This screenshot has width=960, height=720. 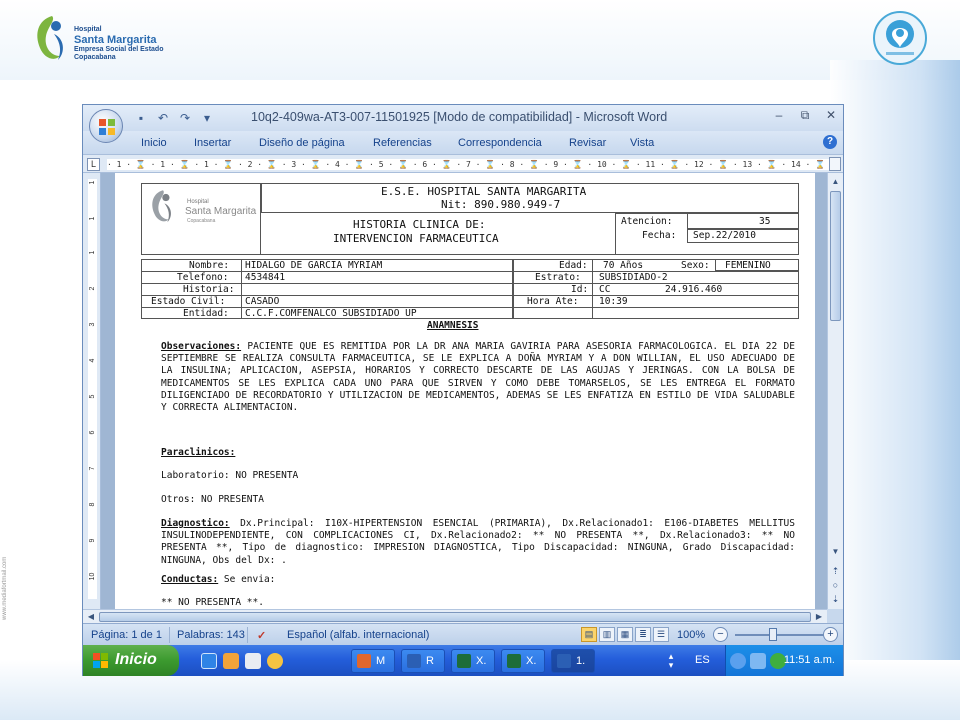 What do you see at coordinates (835, 256) in the screenshot?
I see `scroll-thumb` at bounding box center [835, 256].